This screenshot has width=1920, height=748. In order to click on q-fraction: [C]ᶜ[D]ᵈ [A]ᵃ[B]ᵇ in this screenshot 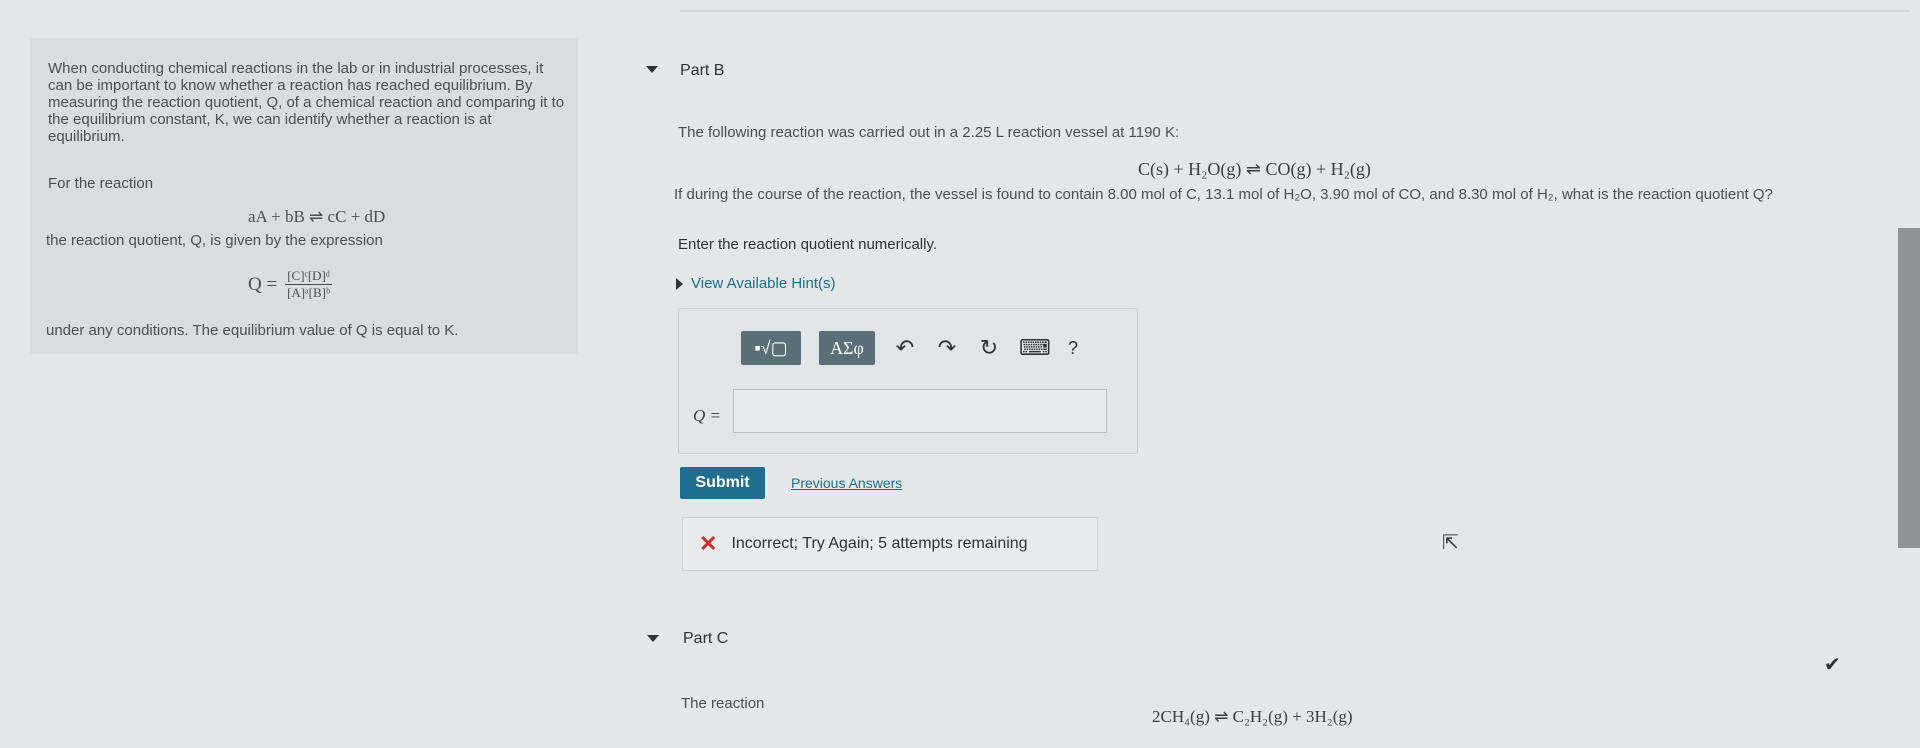, I will do `click(308, 284)`.